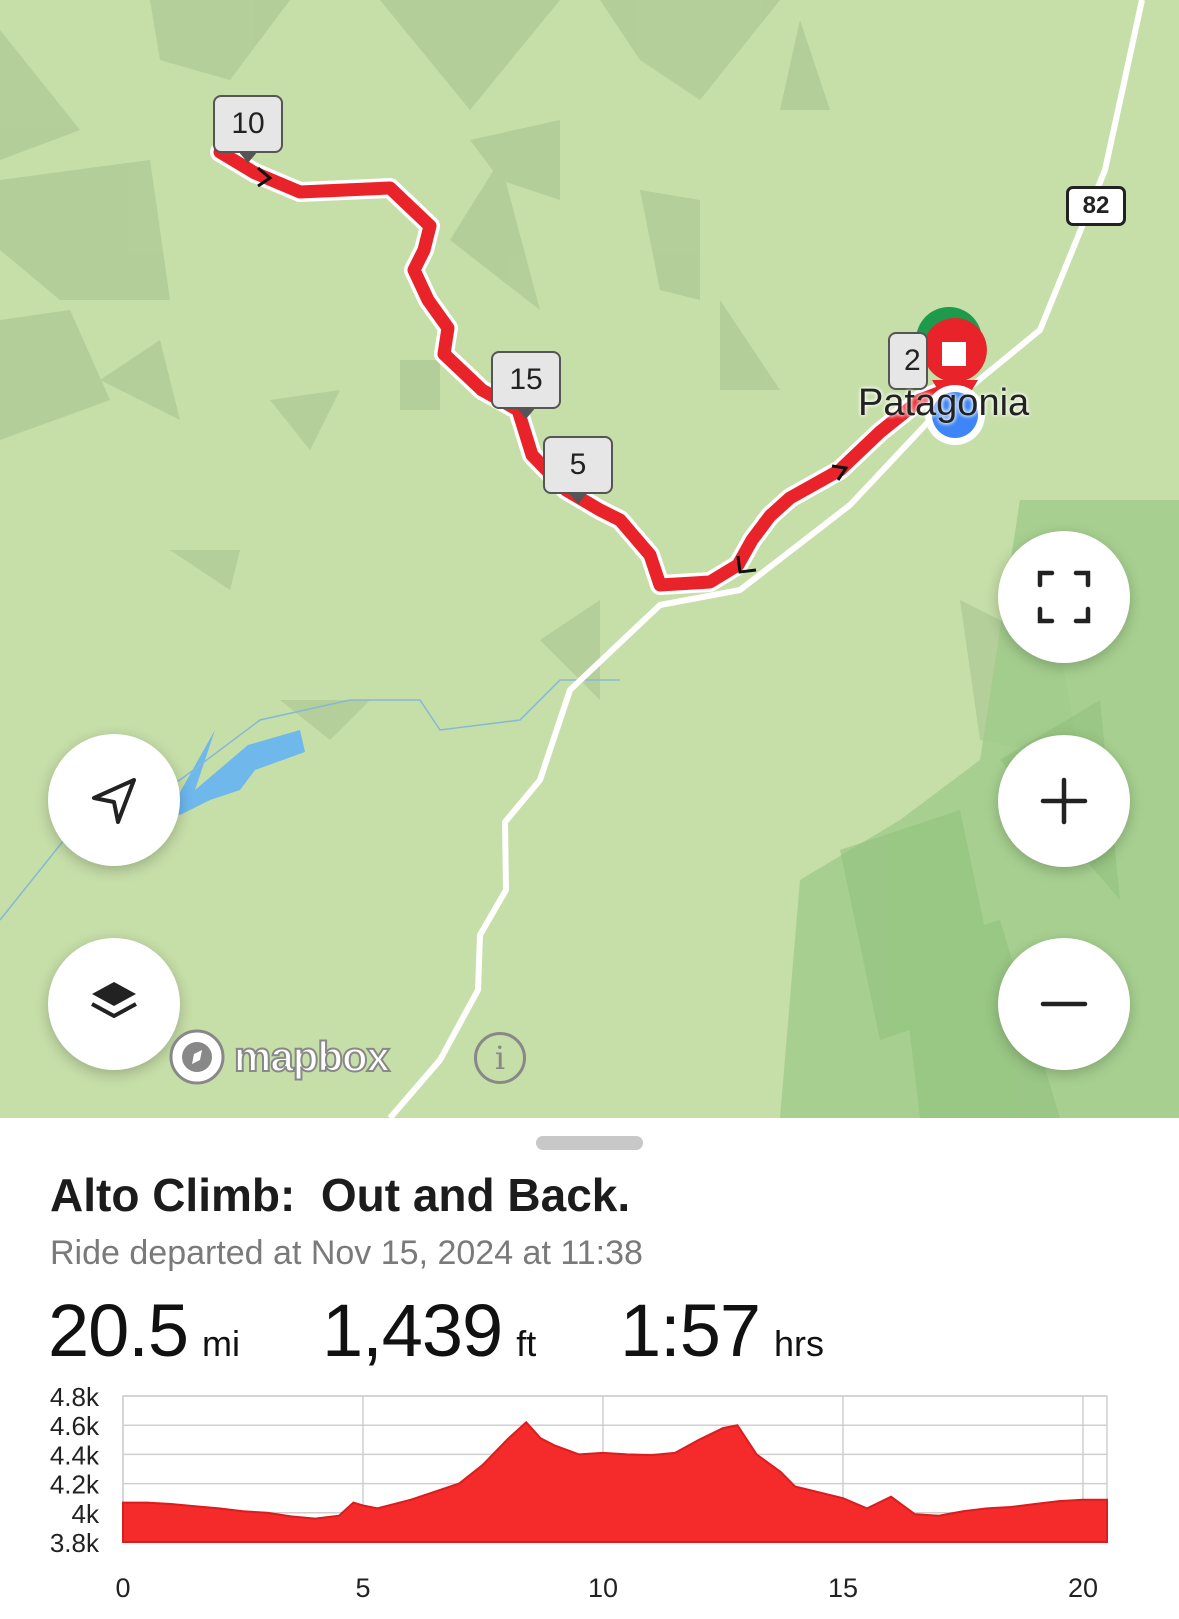  I want to click on x-axis-labels: 0 5 10 15 20, so click(606, 1588).